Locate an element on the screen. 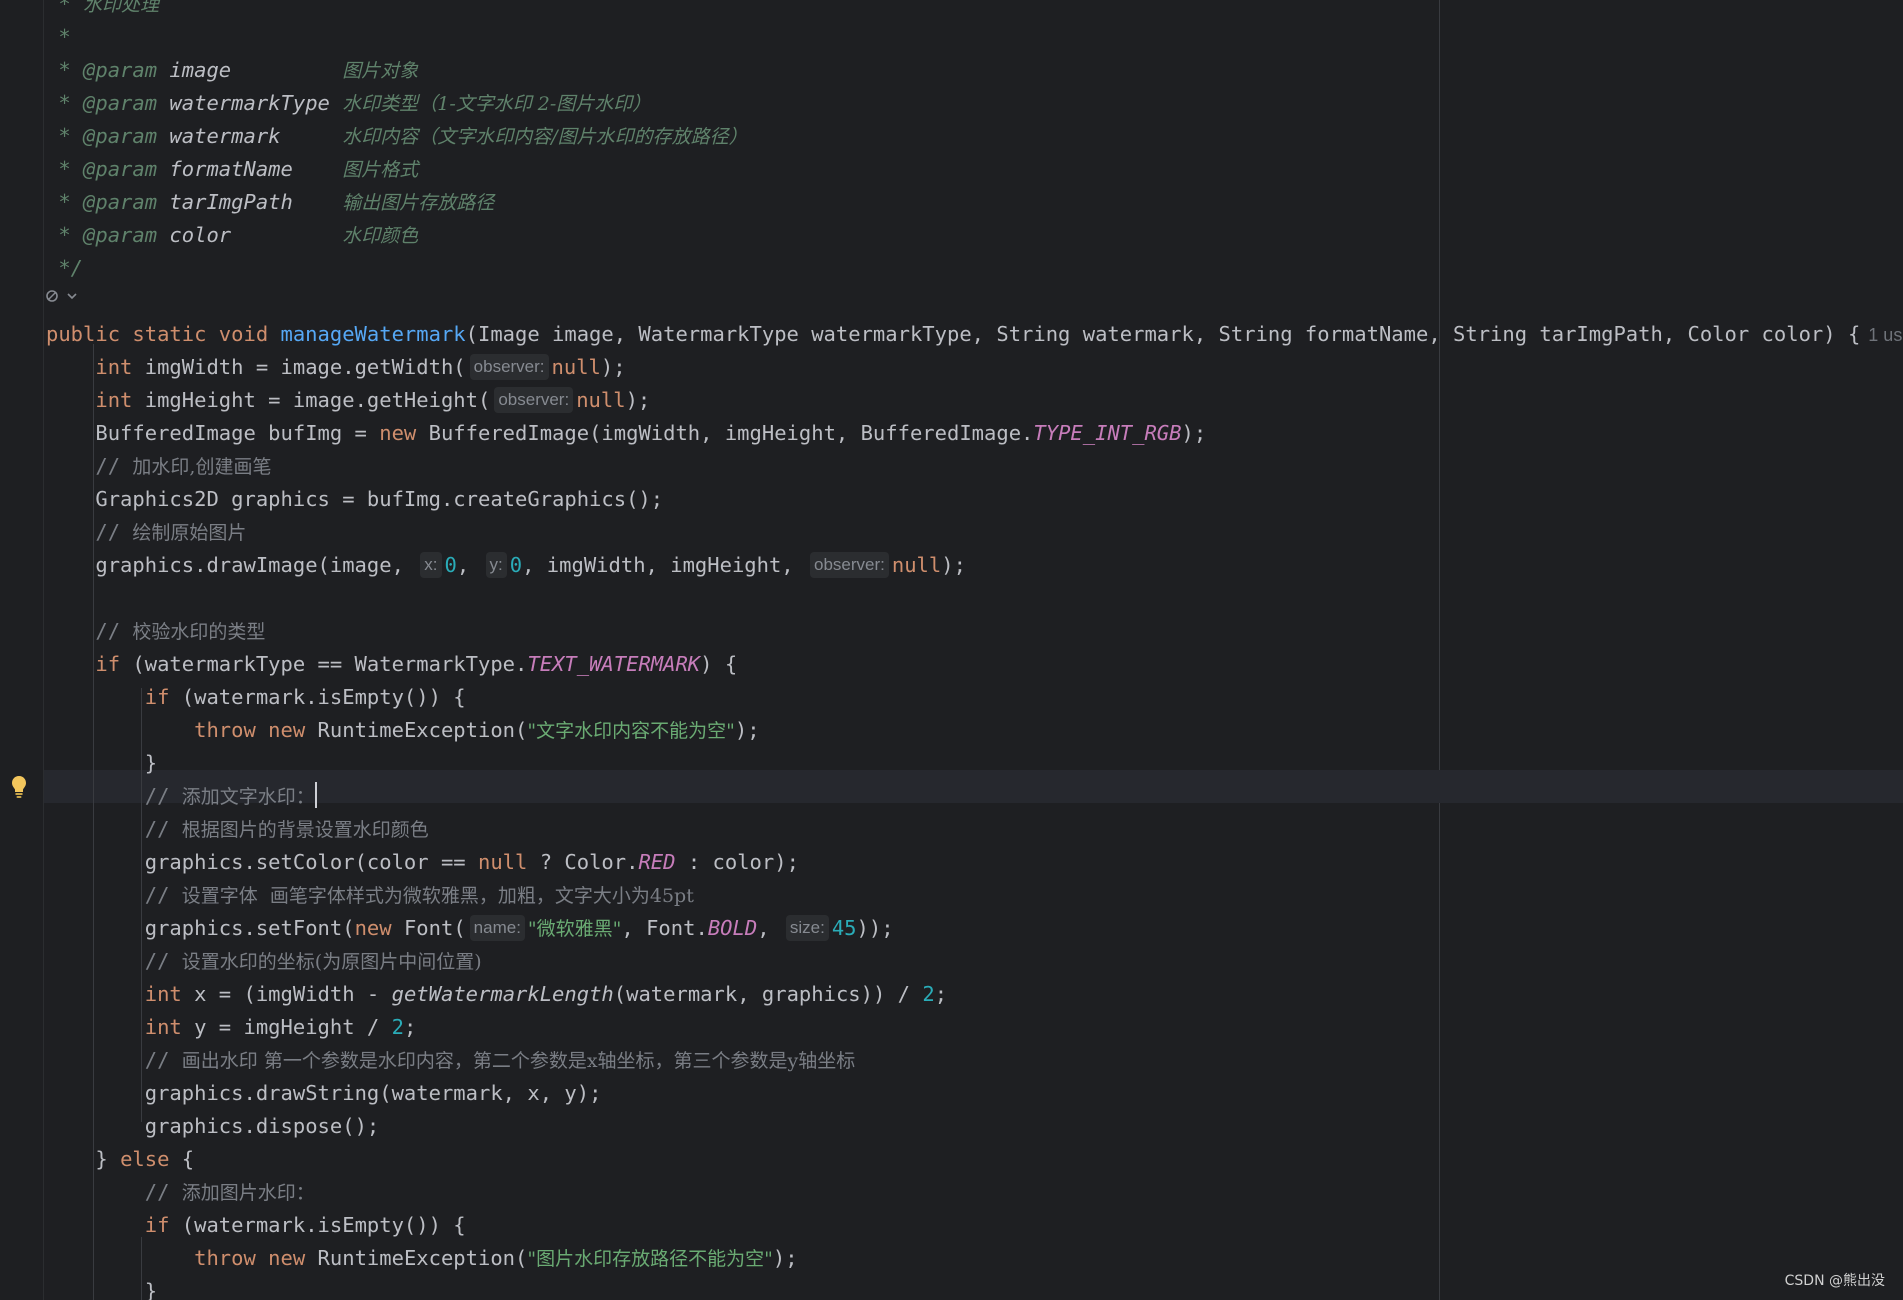  doc-param-desc: 水印颜色 is located at coordinates (380, 236).